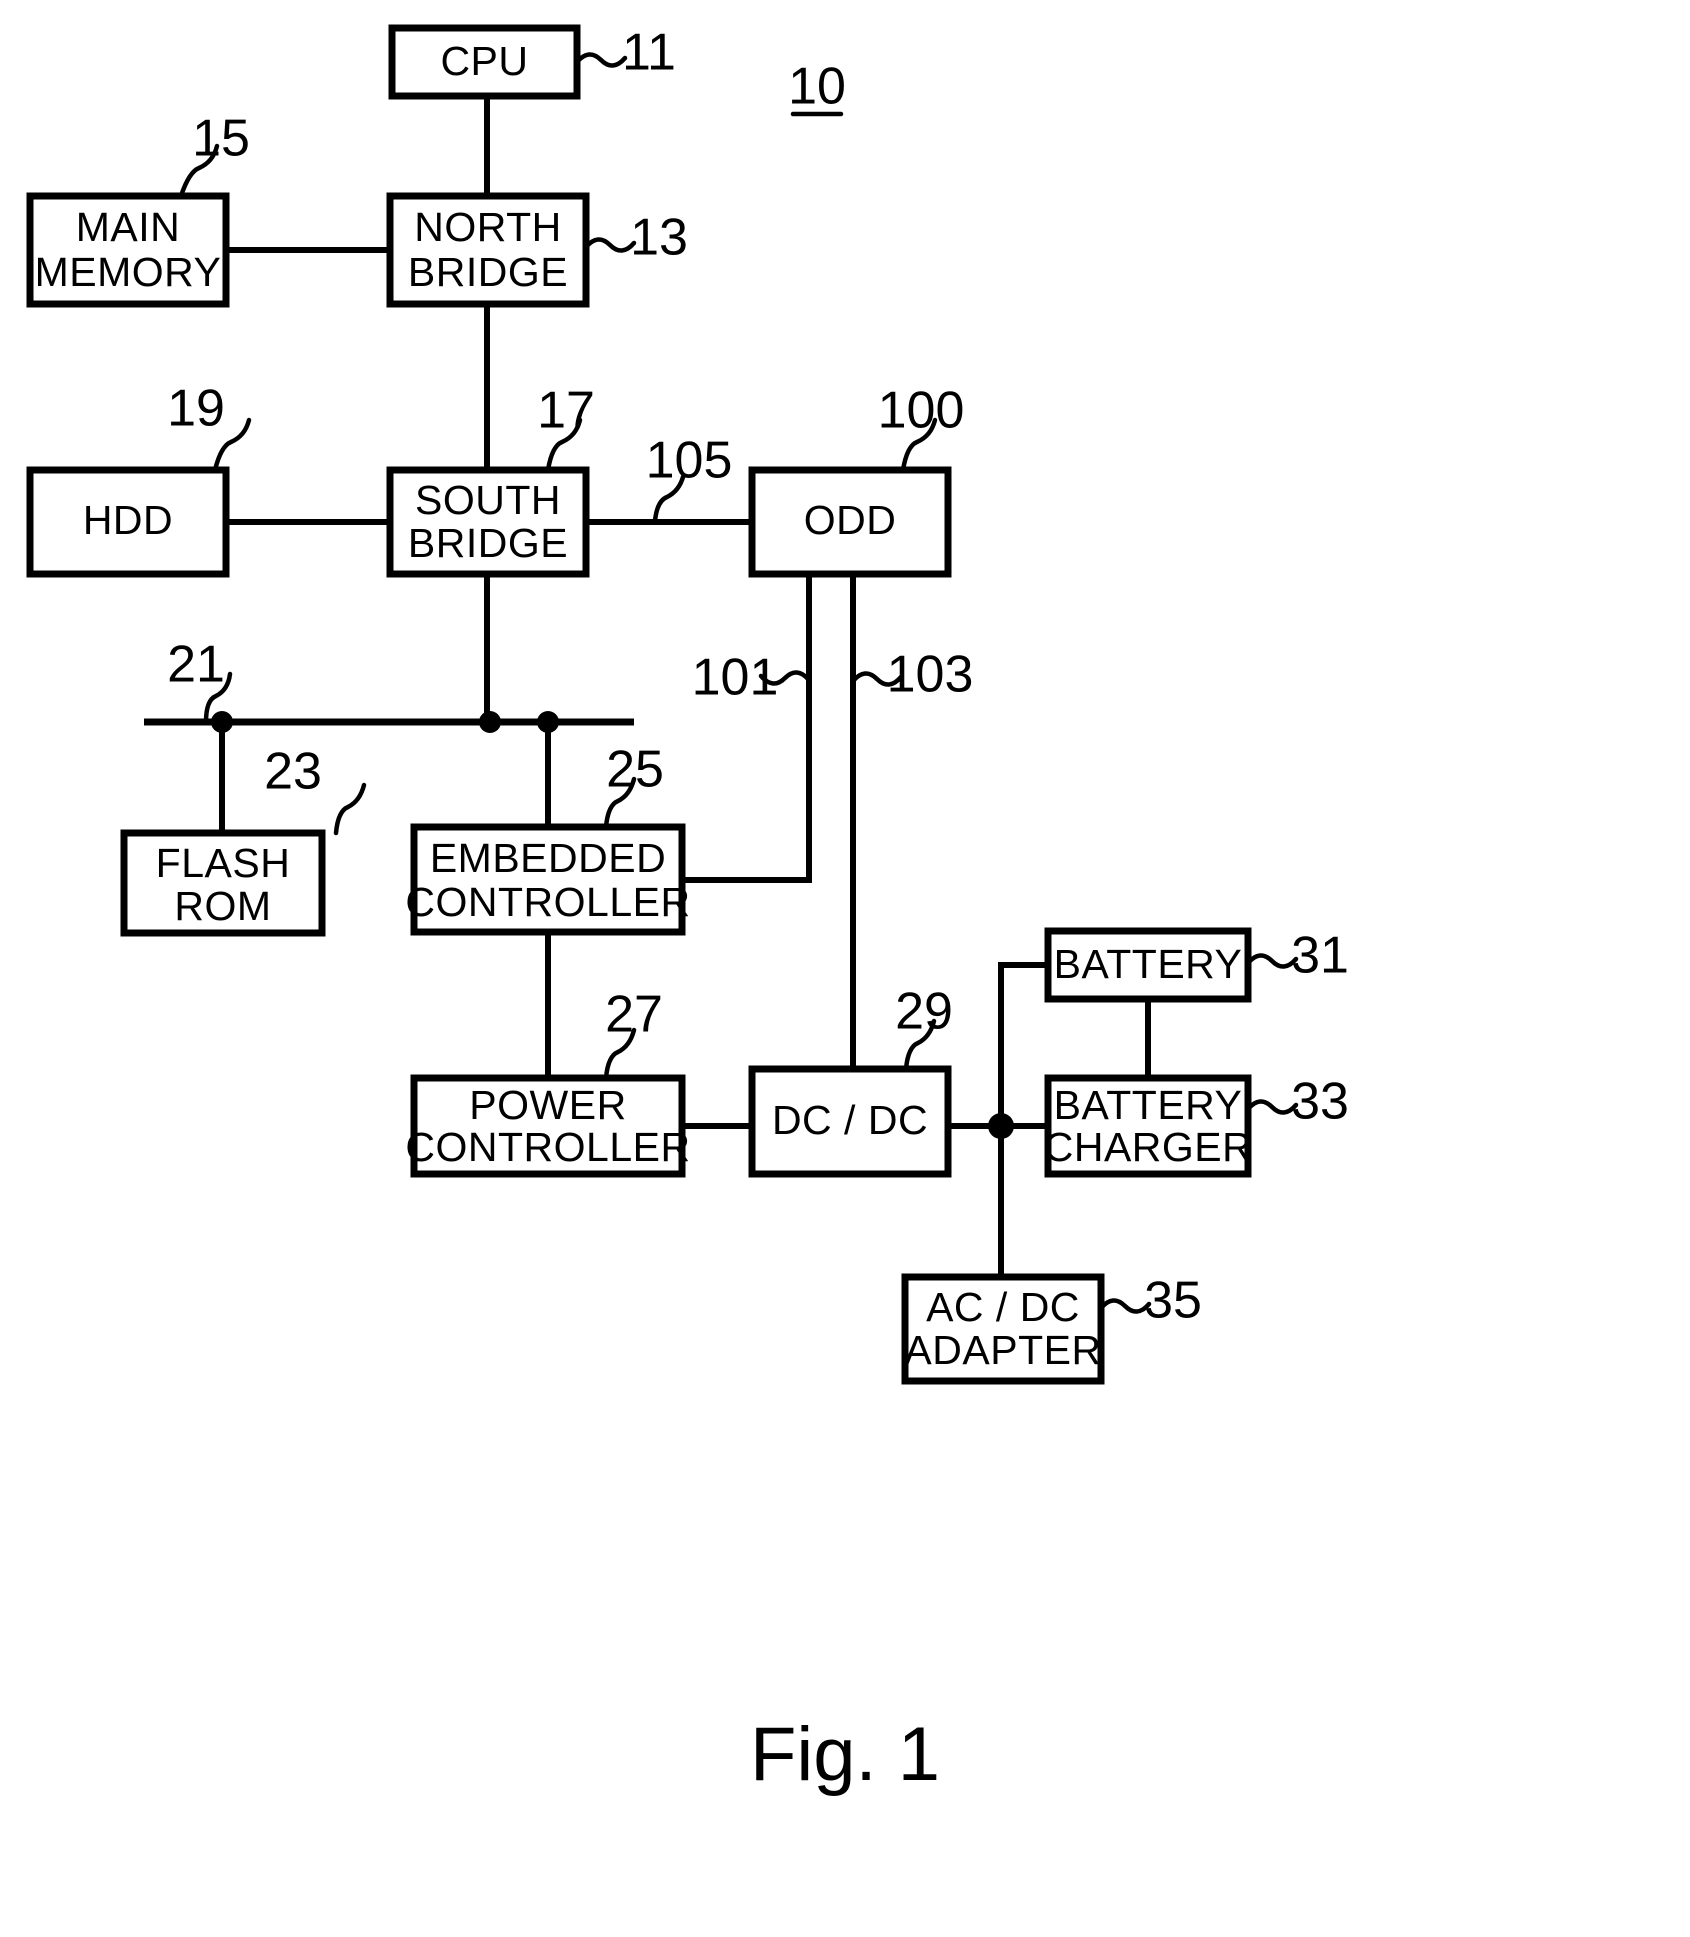  Describe the element at coordinates (293, 772) in the screenshot. I see `ref-num-23: 23` at that location.